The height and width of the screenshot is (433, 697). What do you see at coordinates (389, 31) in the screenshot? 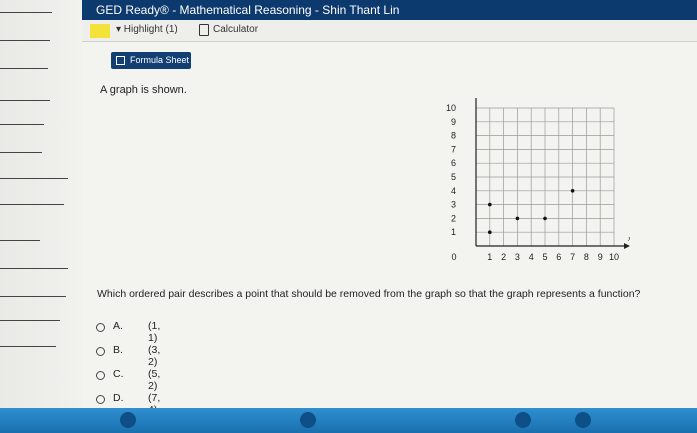
I see `toolbar: ▾ Highlight (1) Calculator` at bounding box center [389, 31].